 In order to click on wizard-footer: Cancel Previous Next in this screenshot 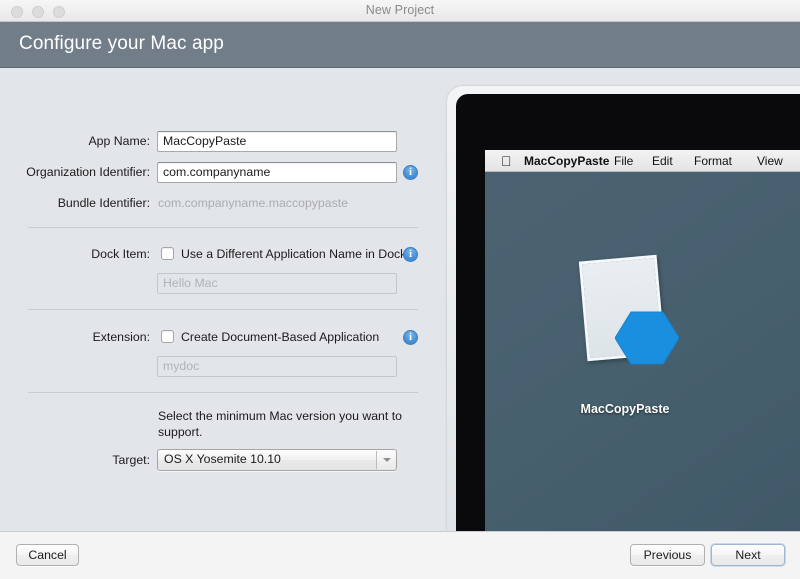, I will do `click(400, 555)`.